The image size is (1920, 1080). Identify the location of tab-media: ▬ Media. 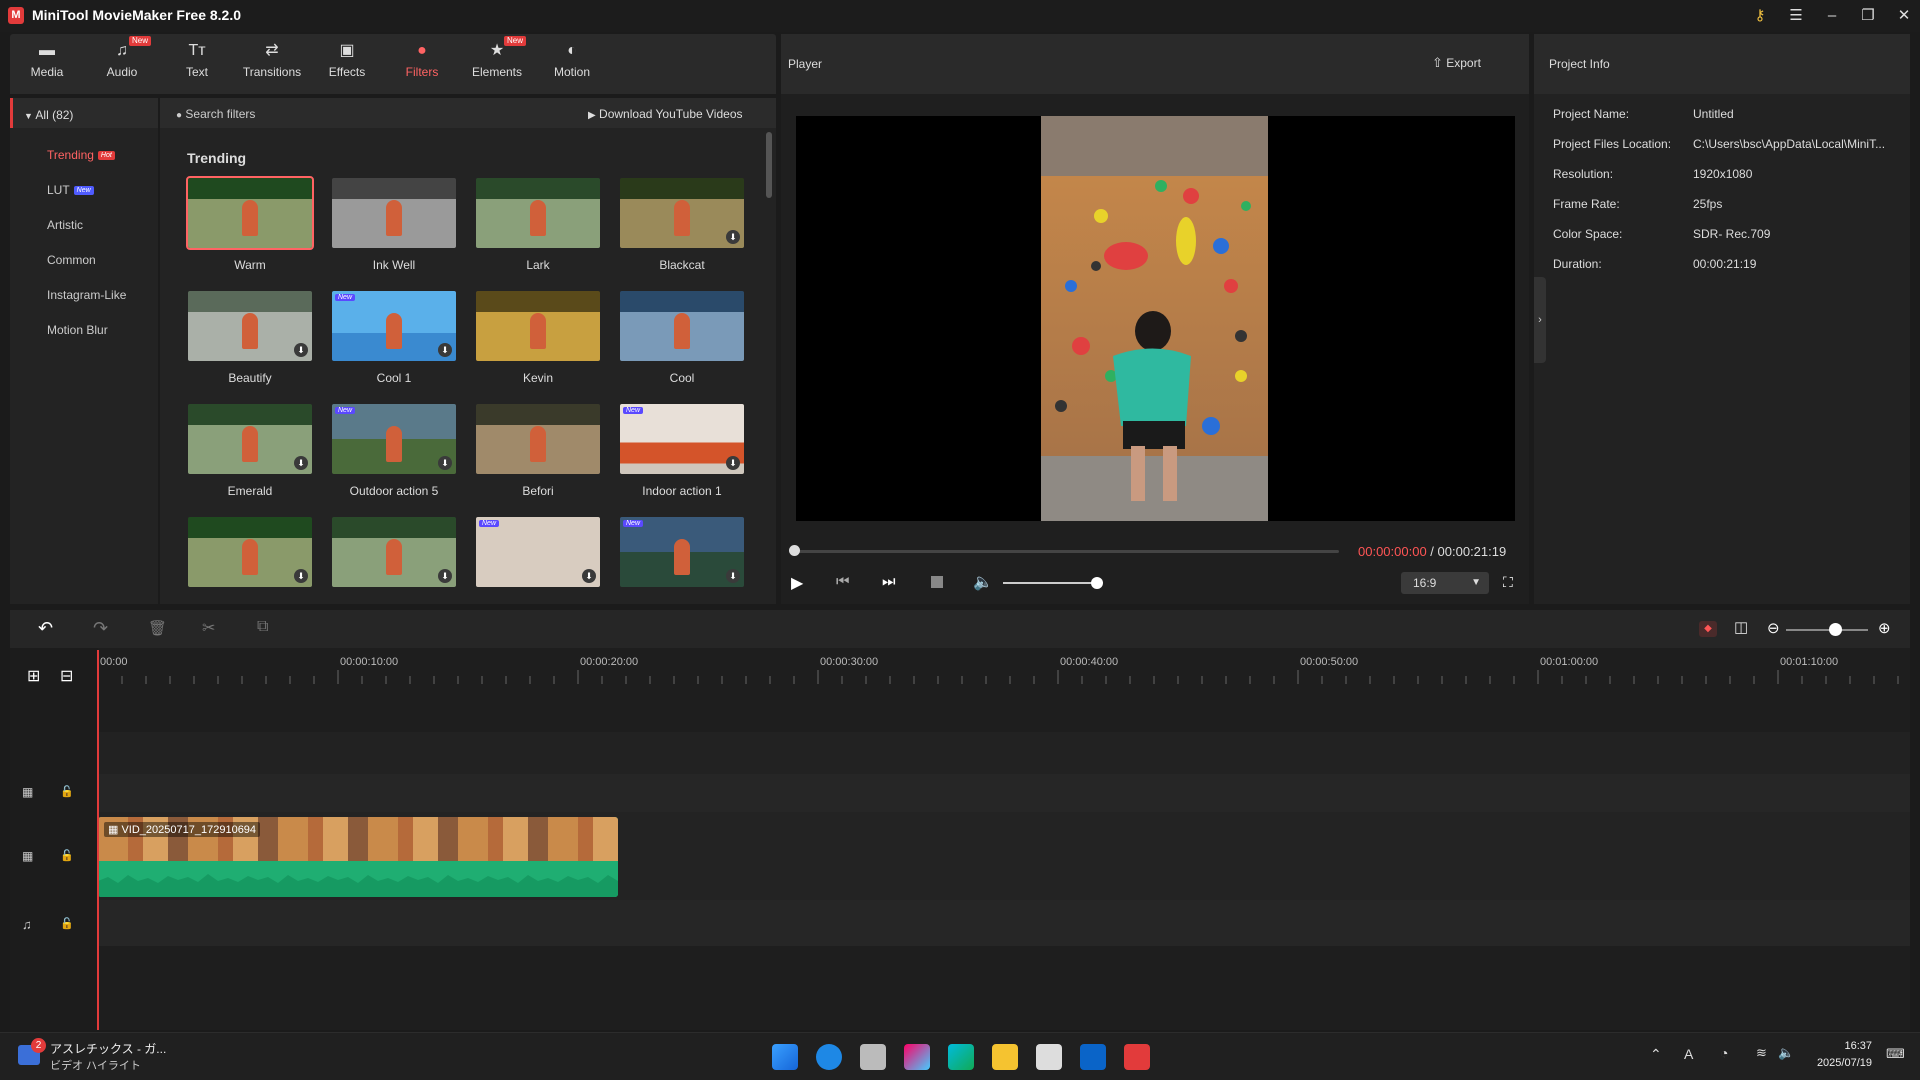
(47, 59).